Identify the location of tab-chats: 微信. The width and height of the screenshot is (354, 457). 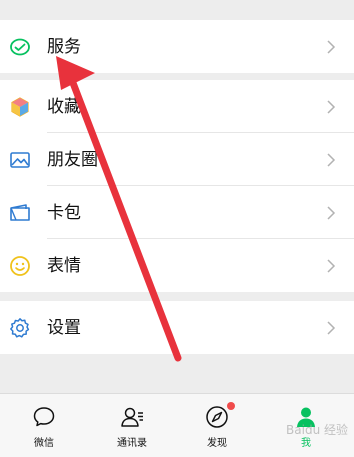
(44, 425).